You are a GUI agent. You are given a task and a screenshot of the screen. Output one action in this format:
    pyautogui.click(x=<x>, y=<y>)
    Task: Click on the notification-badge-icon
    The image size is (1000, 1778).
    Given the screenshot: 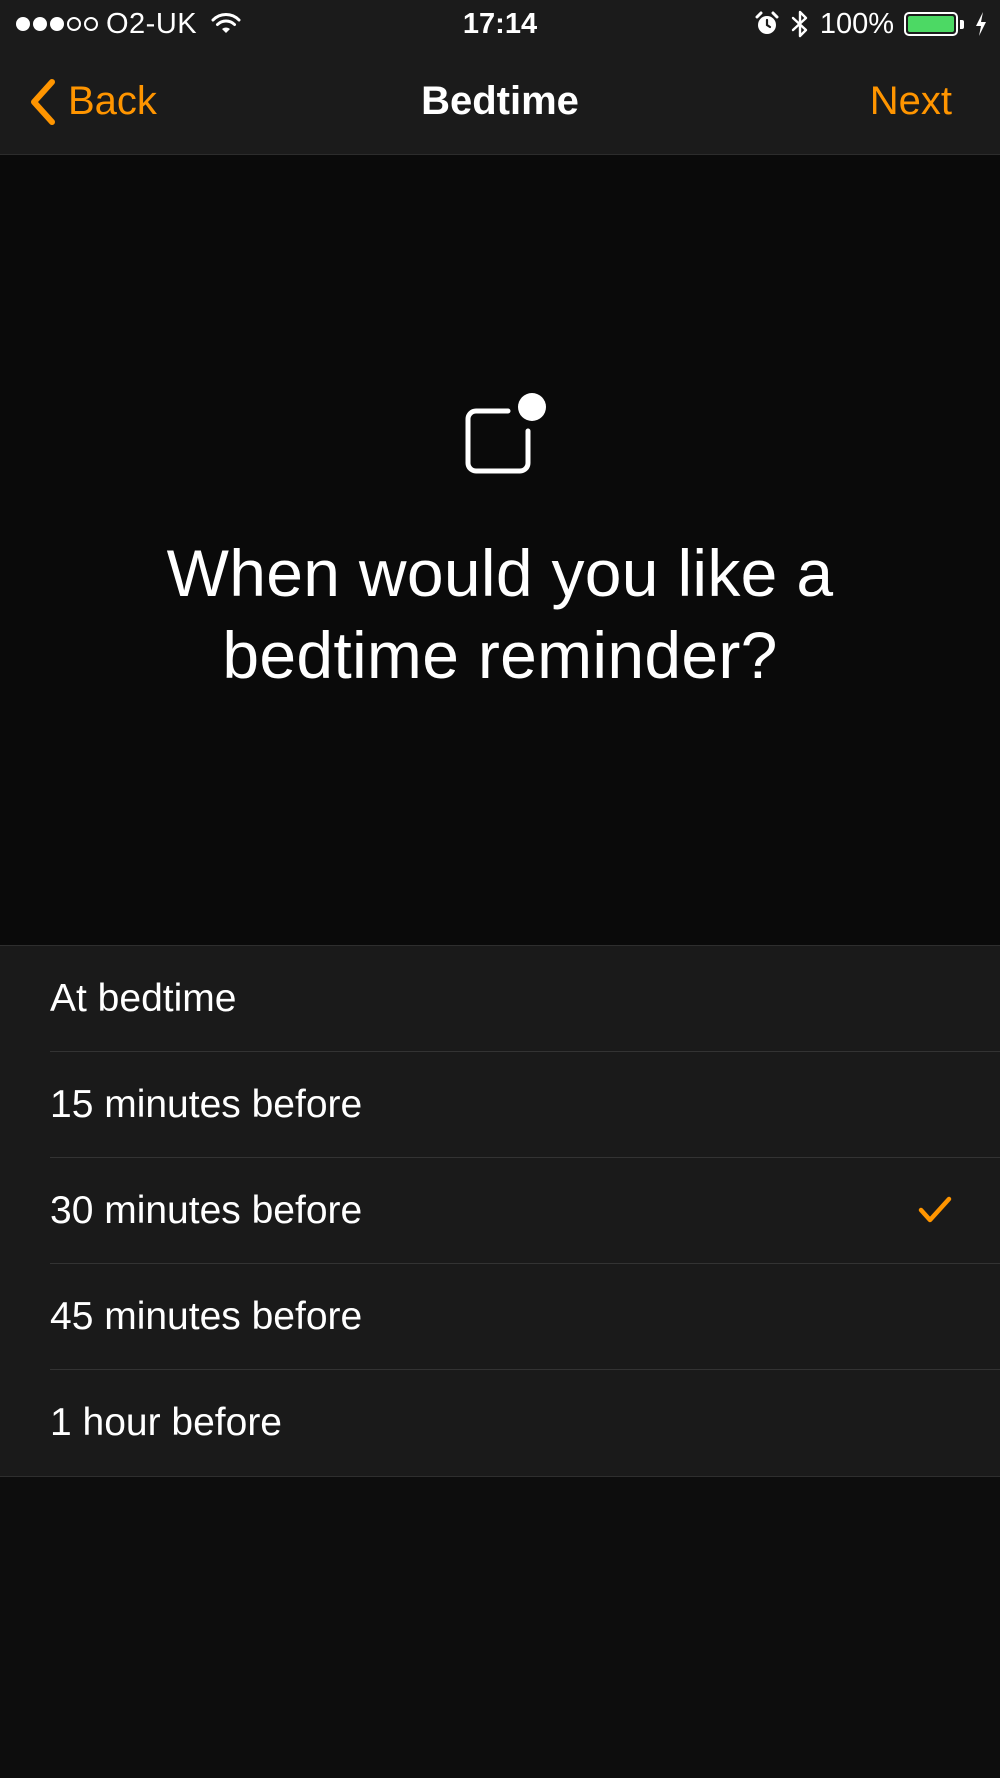 What is the action you would take?
    pyautogui.click(x=505, y=433)
    